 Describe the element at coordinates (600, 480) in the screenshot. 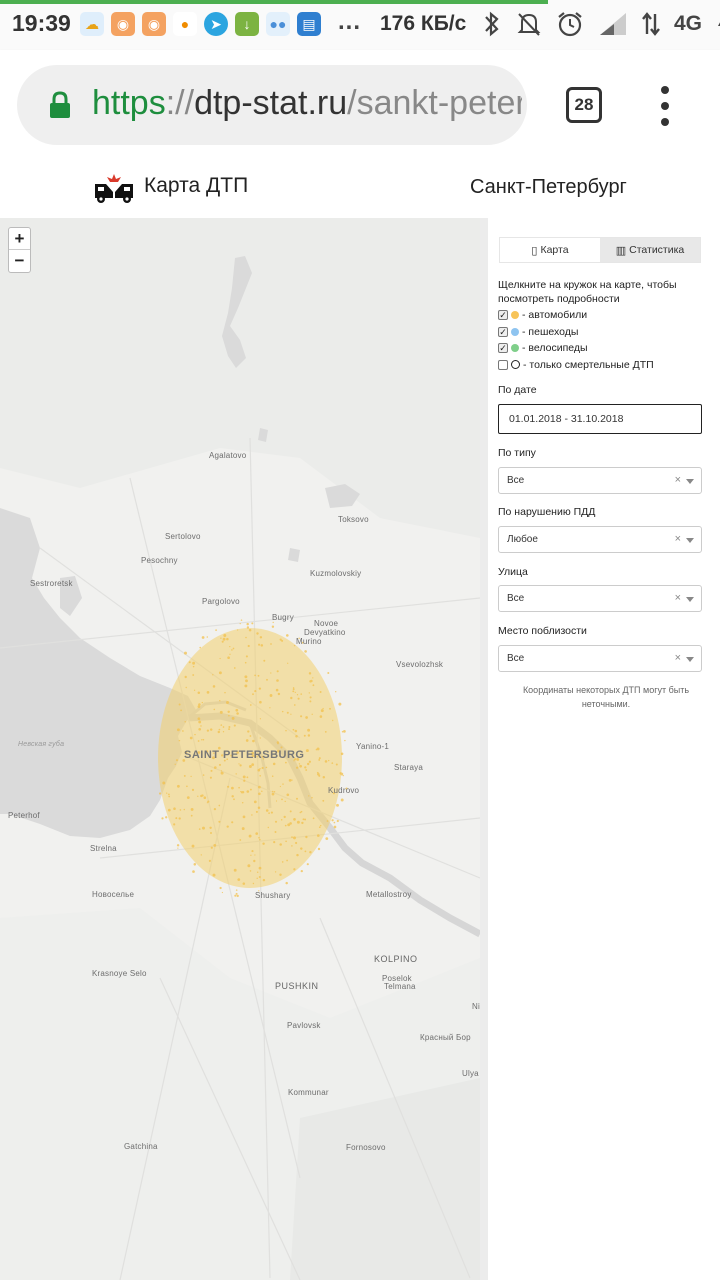

I see `type-select: Все ×` at that location.